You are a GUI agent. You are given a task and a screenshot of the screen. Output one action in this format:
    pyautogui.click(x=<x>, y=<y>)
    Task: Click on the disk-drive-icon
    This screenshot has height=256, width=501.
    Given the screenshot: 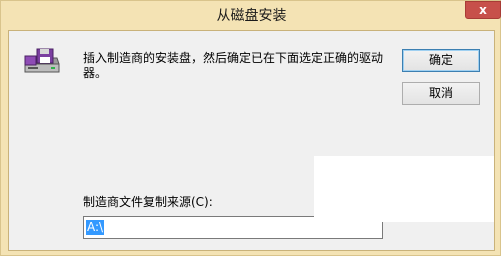 What is the action you would take?
    pyautogui.click(x=42, y=60)
    